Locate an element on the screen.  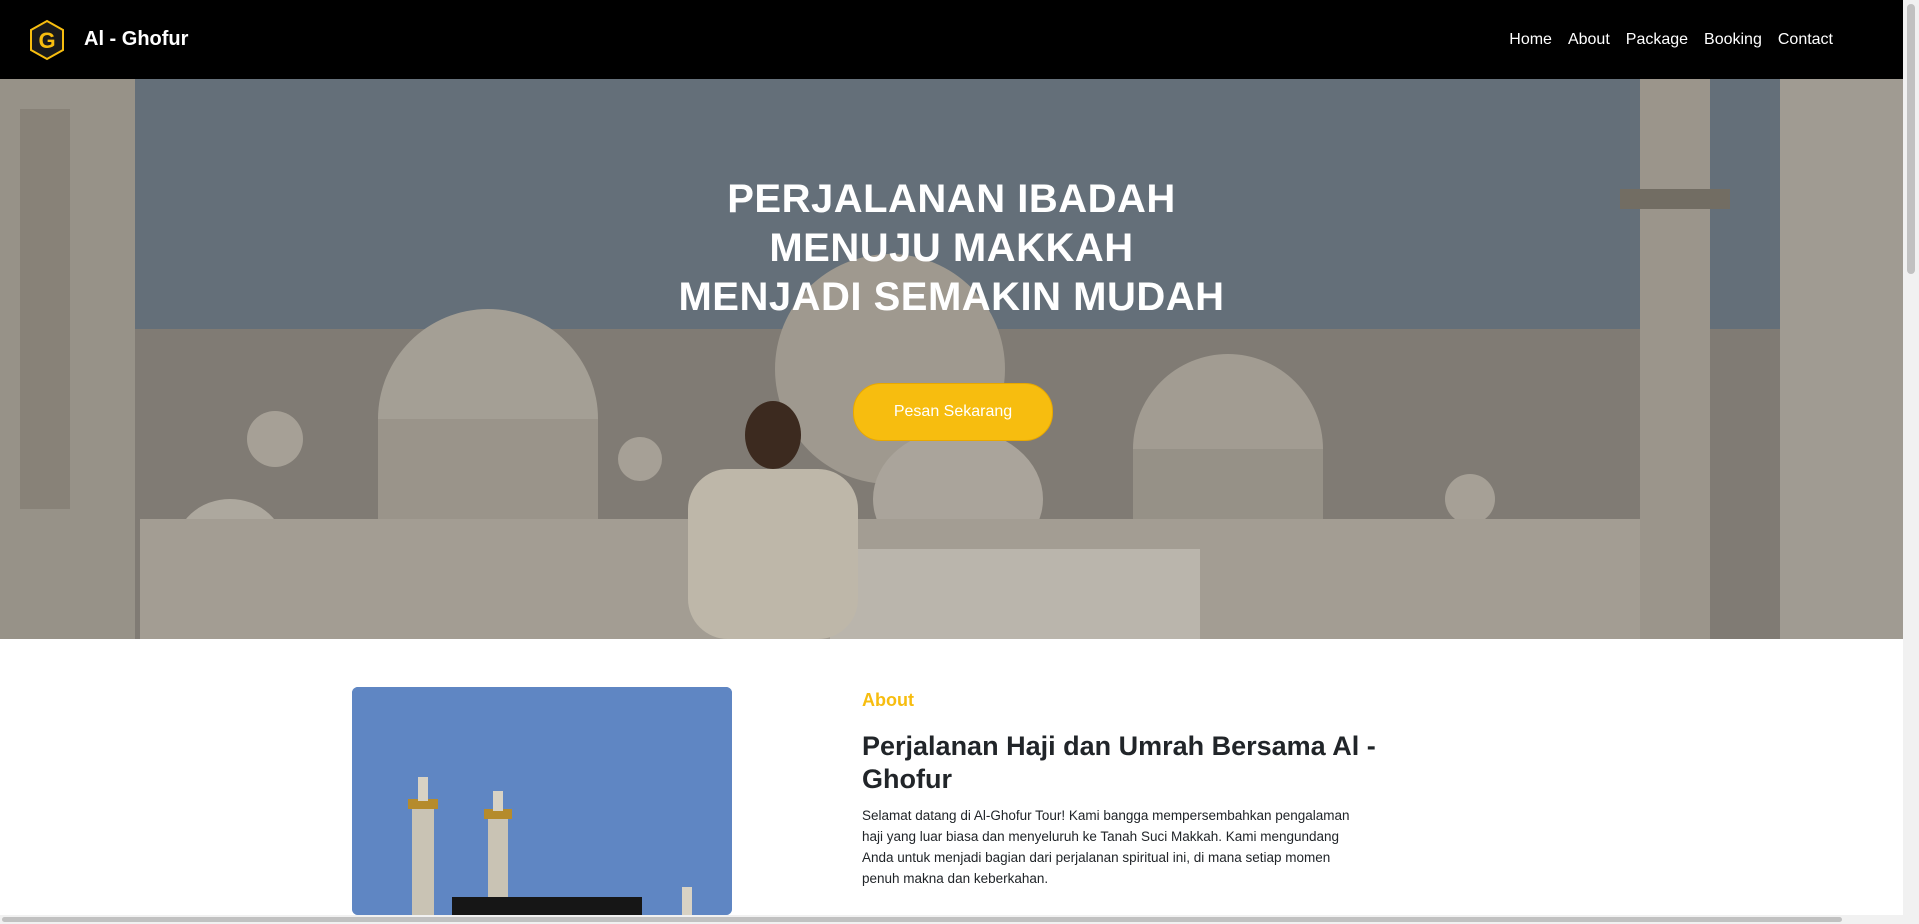
about-kaaba-image is located at coordinates (542, 801).